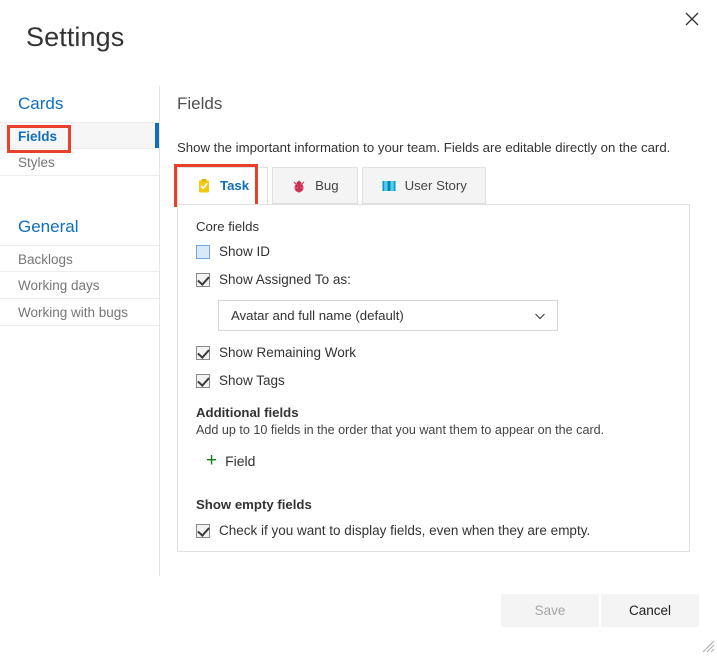  What do you see at coordinates (247, 412) in the screenshot?
I see `additional-fields-label: Additional fields` at bounding box center [247, 412].